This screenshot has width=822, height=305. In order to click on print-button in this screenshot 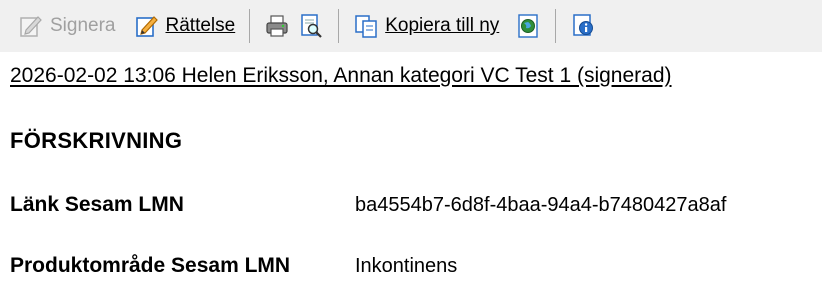, I will do `click(277, 26)`.